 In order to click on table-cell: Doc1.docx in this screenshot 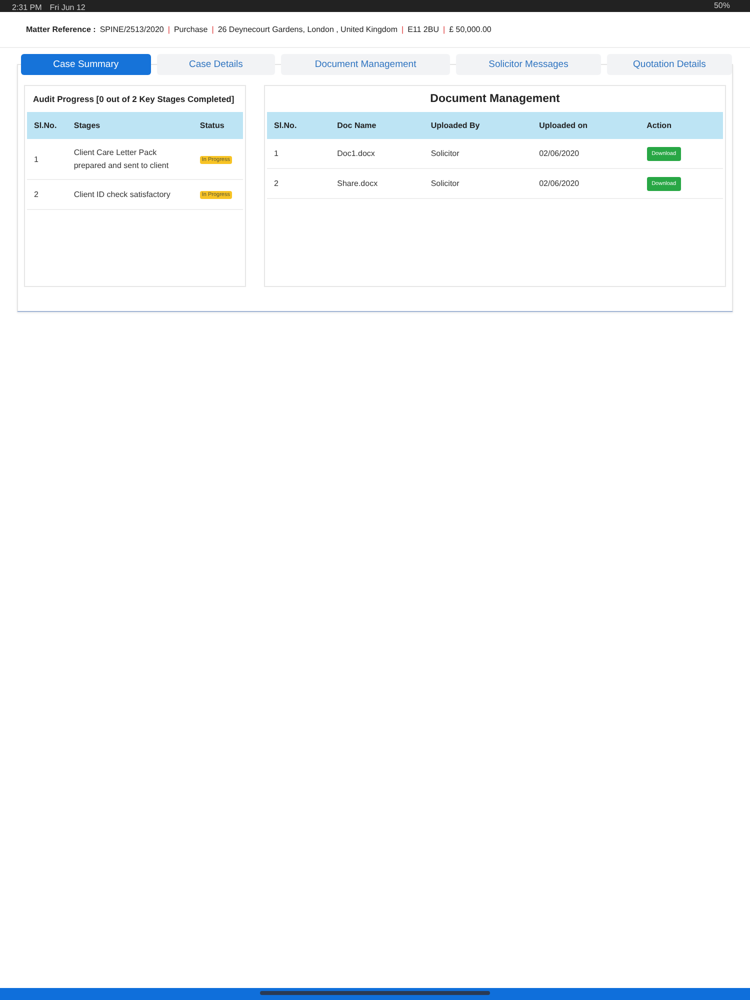, I will do `click(377, 153)`.